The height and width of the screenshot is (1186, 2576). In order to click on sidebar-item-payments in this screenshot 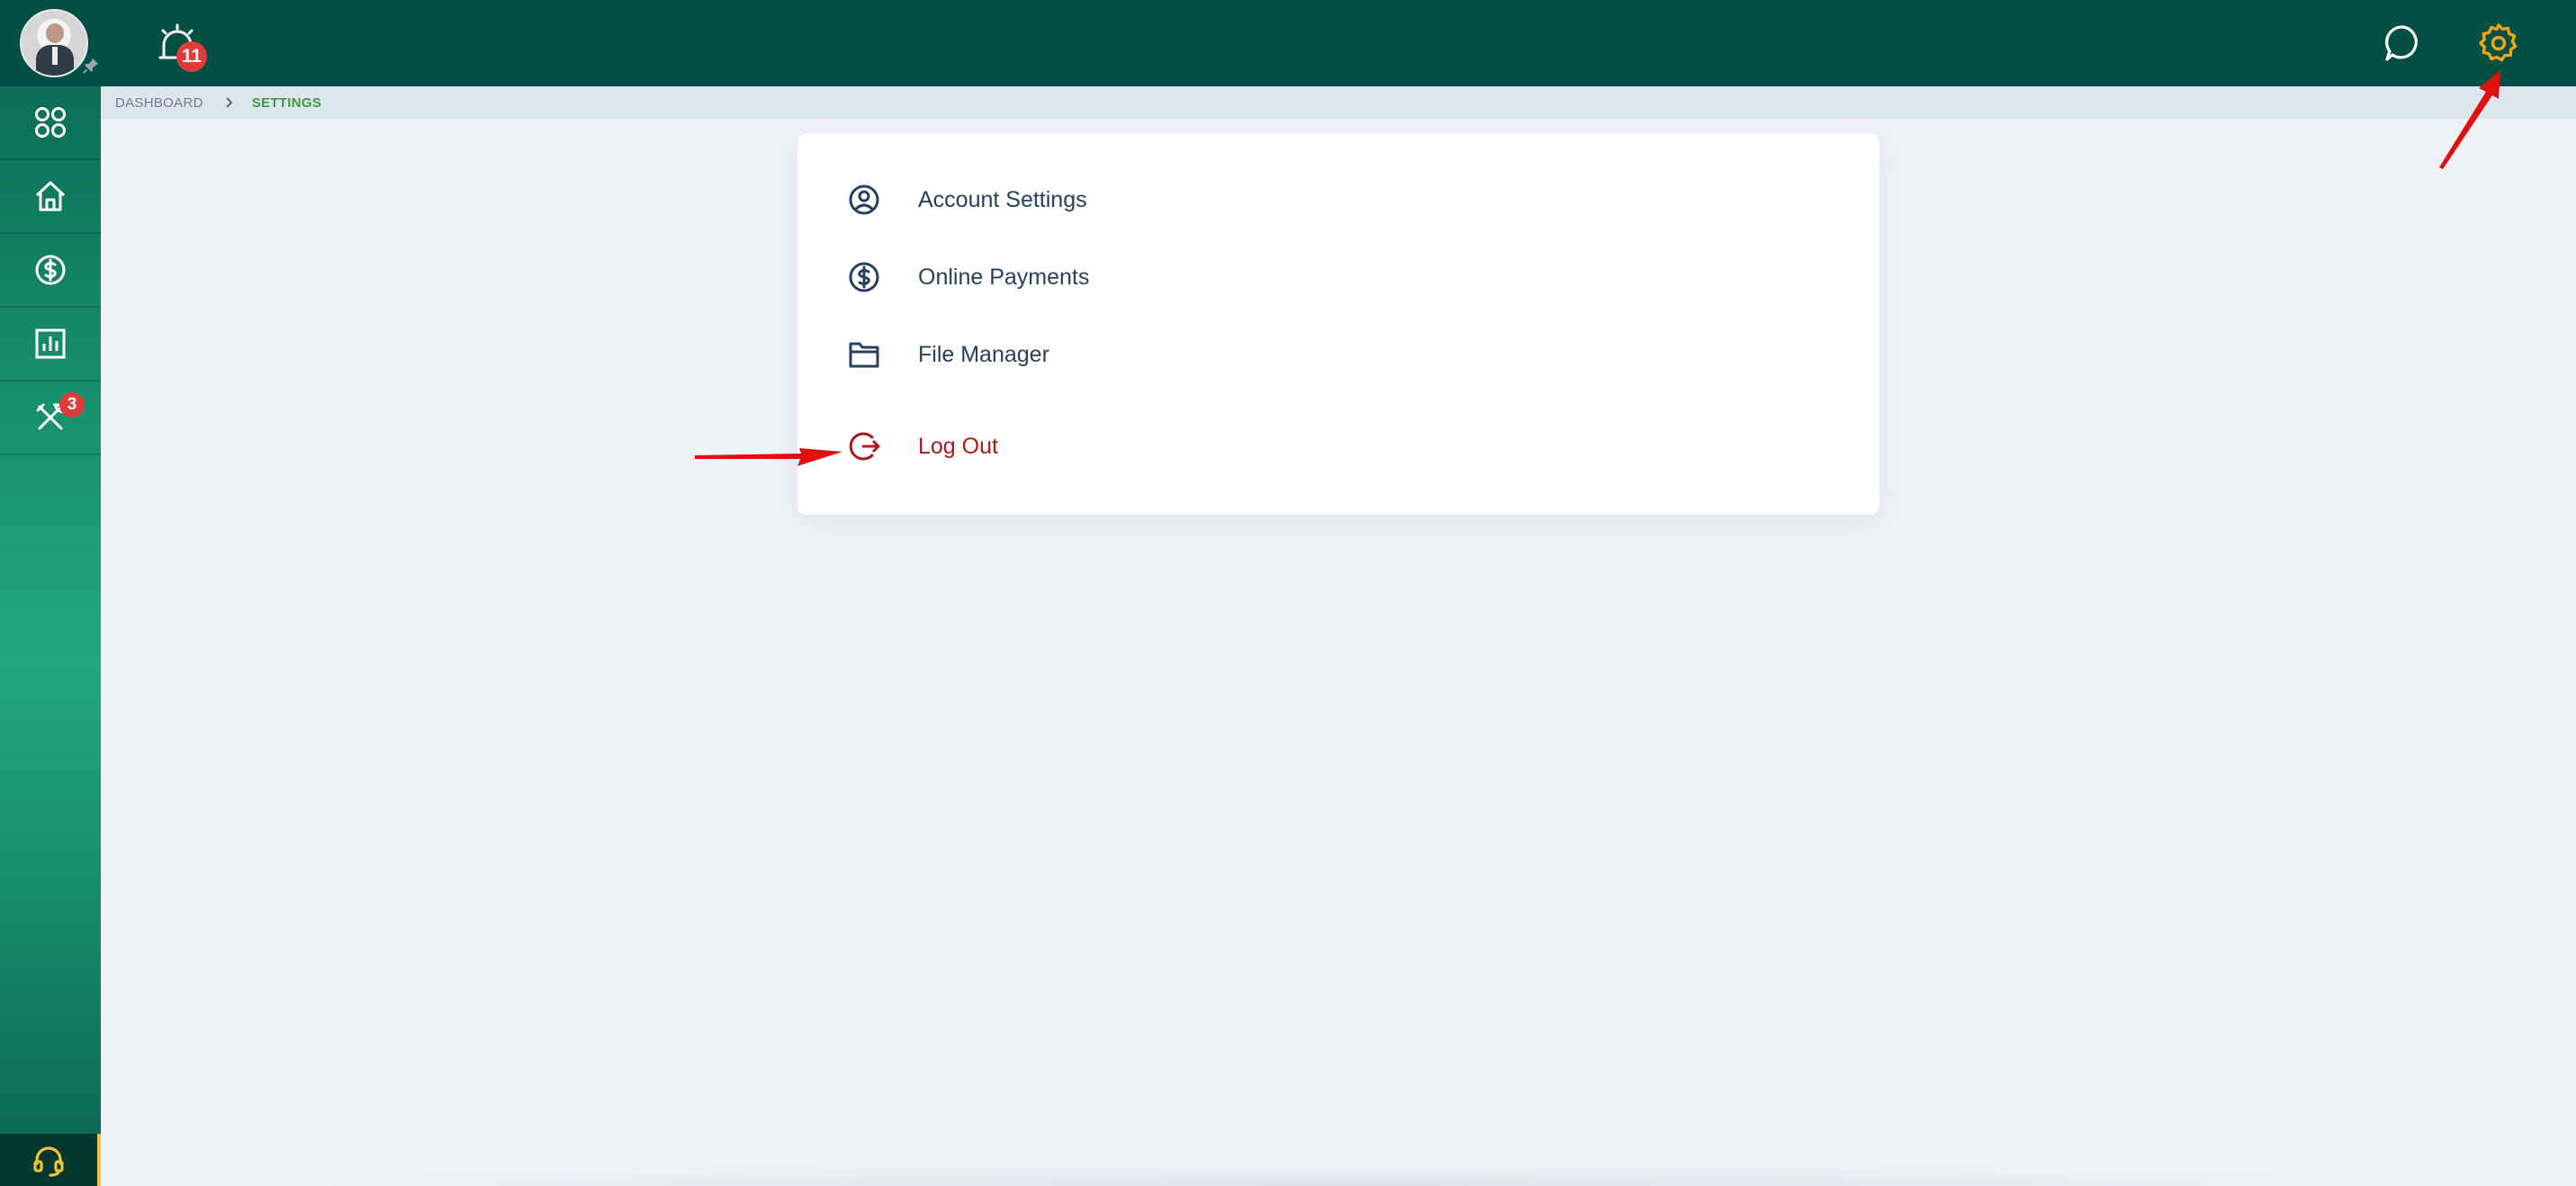, I will do `click(50, 271)`.